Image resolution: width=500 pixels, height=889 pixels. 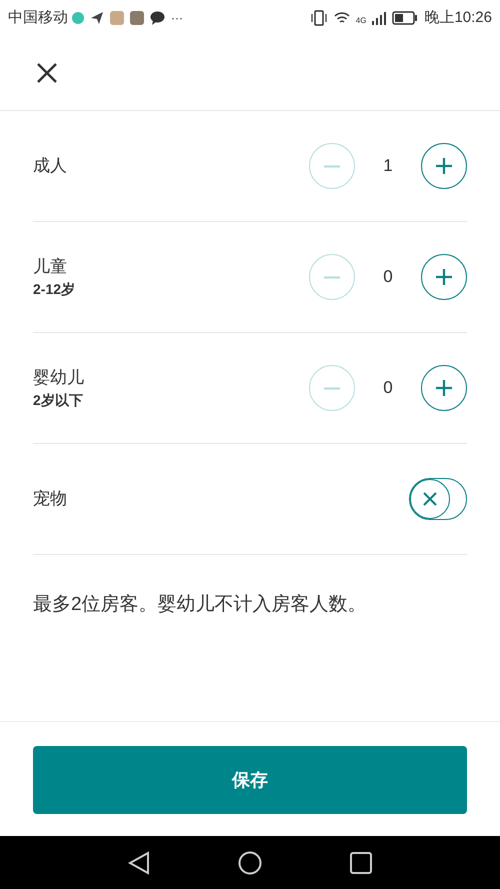 I want to click on row-label: 成人, so click(x=50, y=166).